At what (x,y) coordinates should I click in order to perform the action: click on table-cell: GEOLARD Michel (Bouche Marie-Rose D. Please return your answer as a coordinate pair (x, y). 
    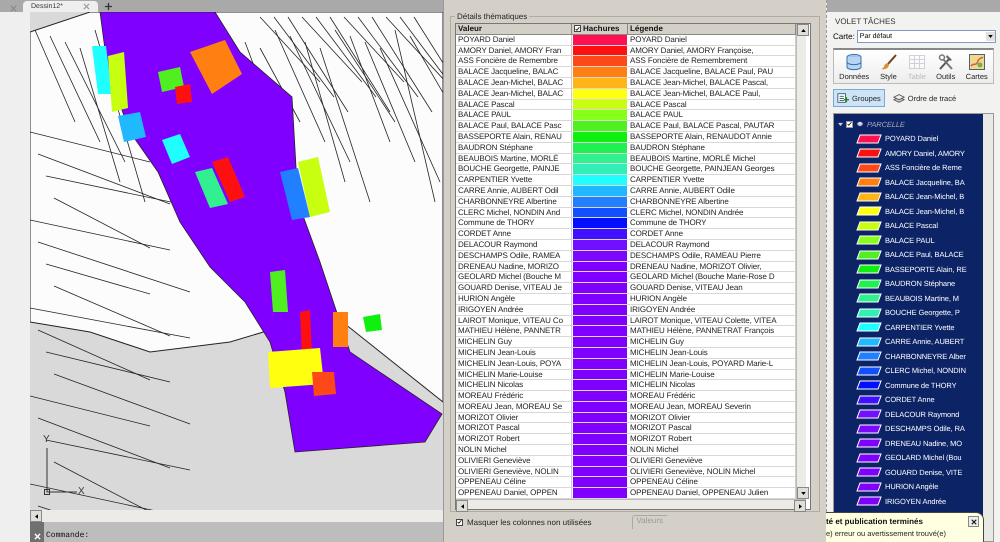
    Looking at the image, I should click on (712, 278).